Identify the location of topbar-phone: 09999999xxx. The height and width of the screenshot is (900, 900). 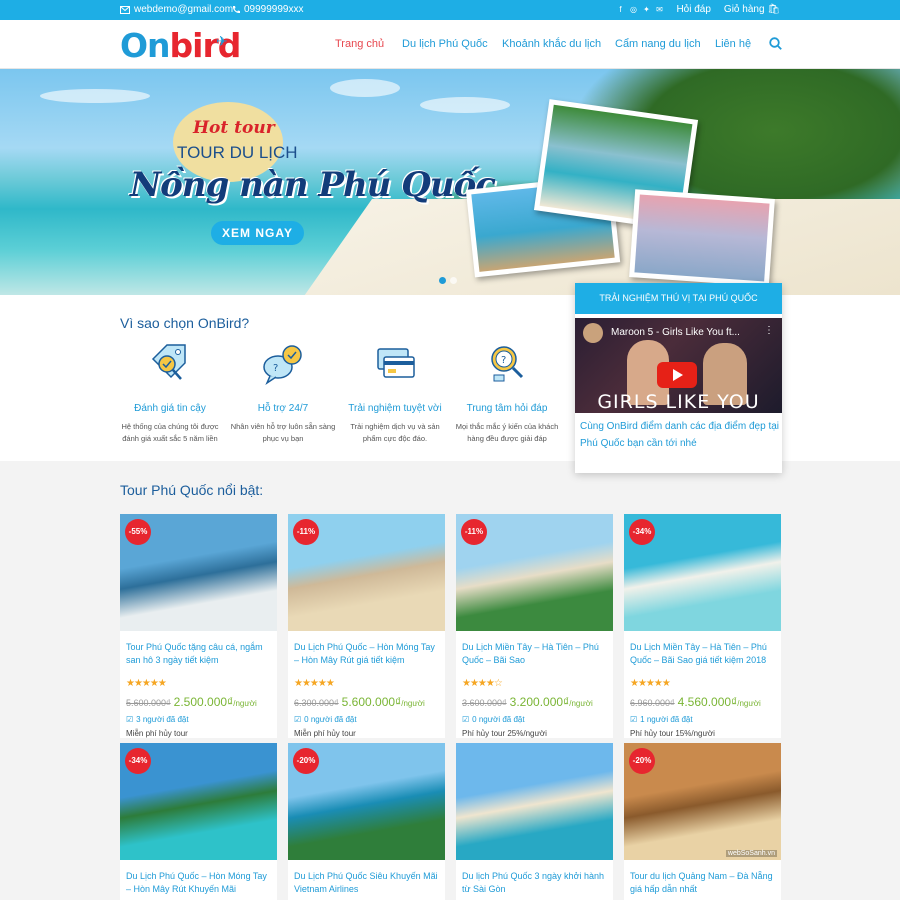
(268, 9).